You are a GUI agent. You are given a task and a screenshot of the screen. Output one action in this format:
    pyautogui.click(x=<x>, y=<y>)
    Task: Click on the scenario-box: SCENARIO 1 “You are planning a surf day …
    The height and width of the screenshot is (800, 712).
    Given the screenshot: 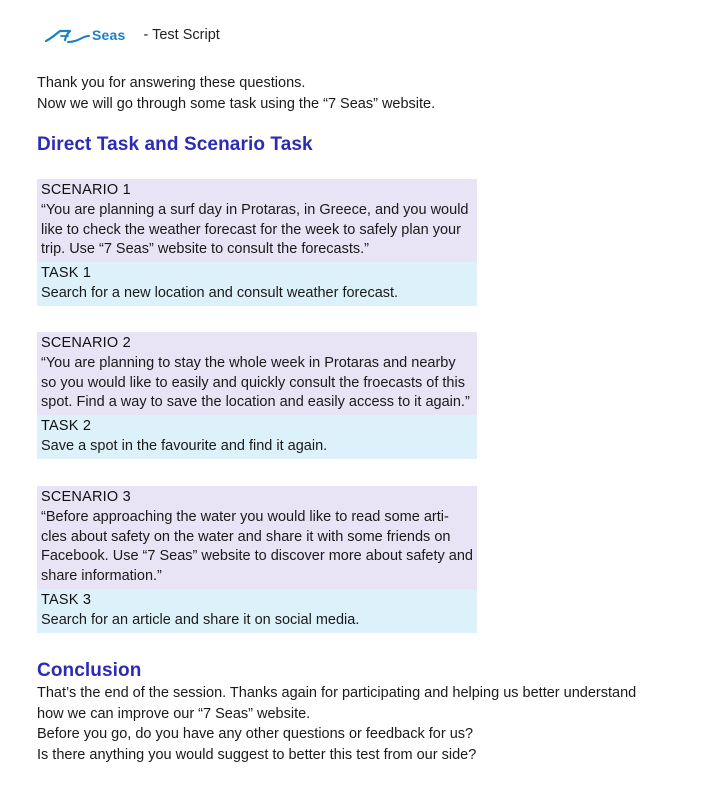 What is the action you would take?
    pyautogui.click(x=257, y=221)
    